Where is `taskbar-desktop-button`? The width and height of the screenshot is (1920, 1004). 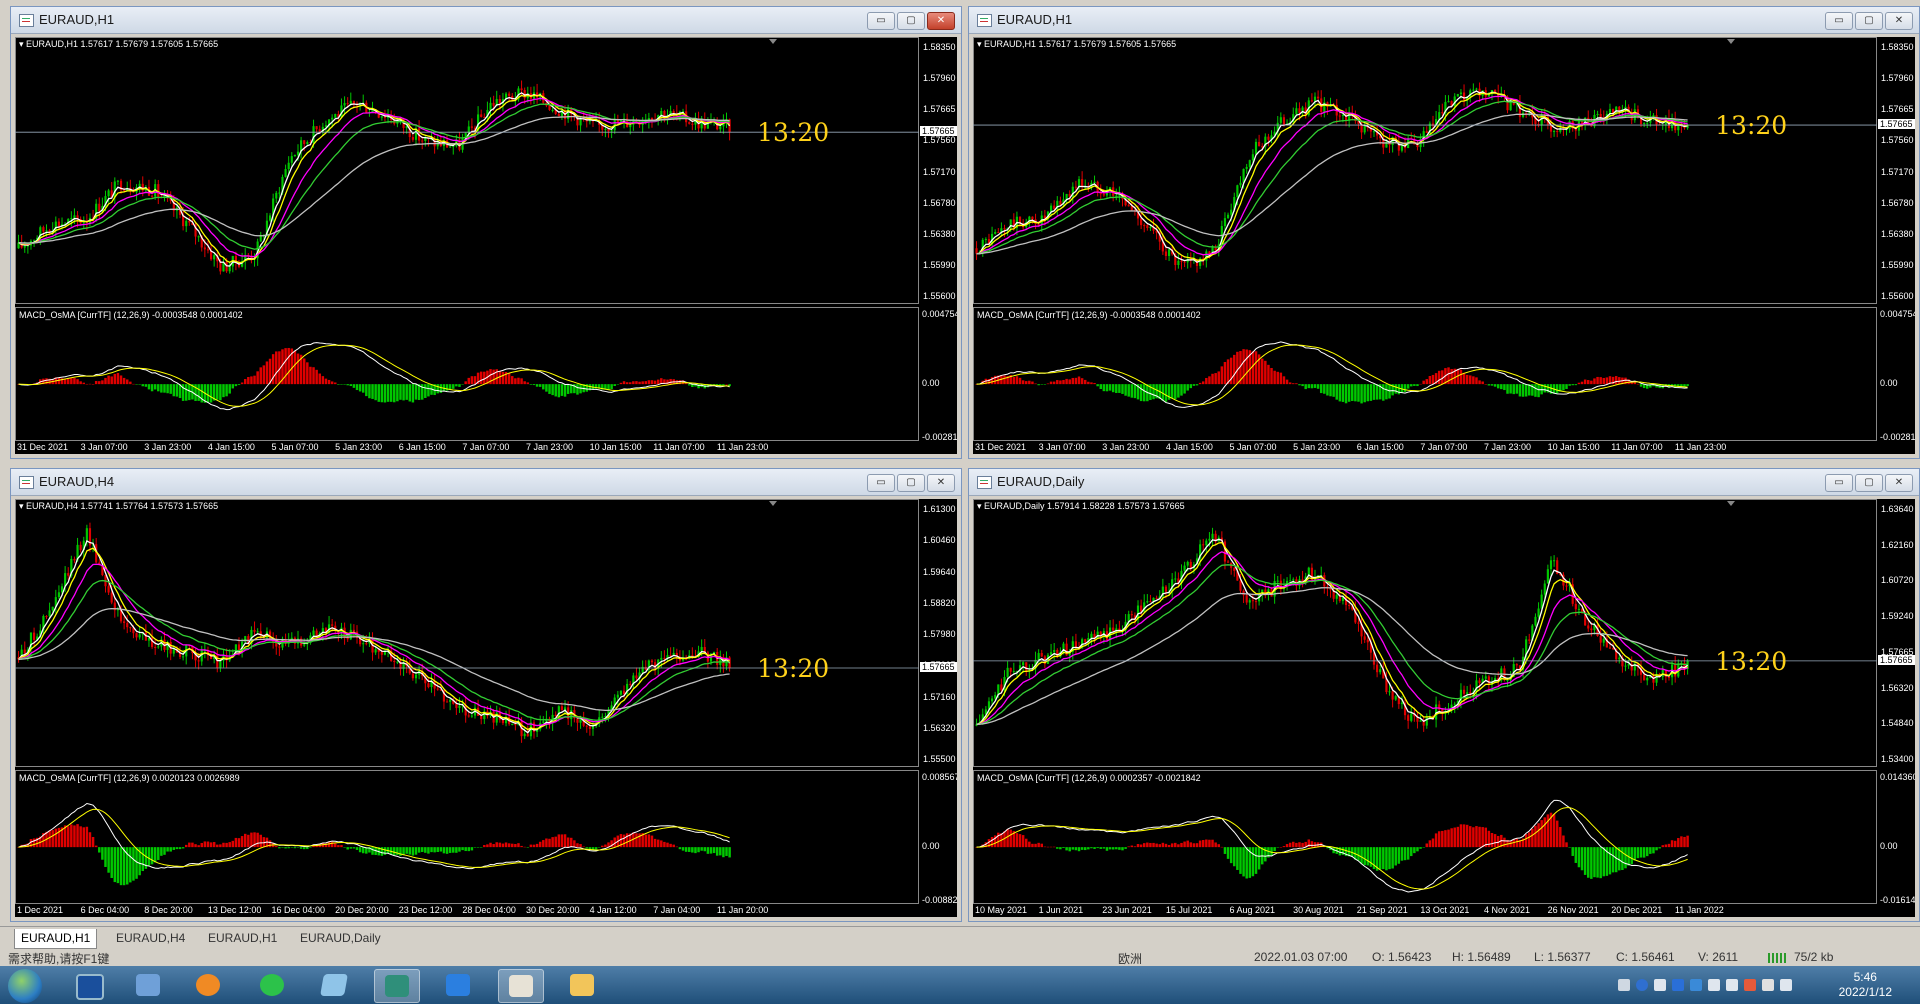 taskbar-desktop-button is located at coordinates (88, 985).